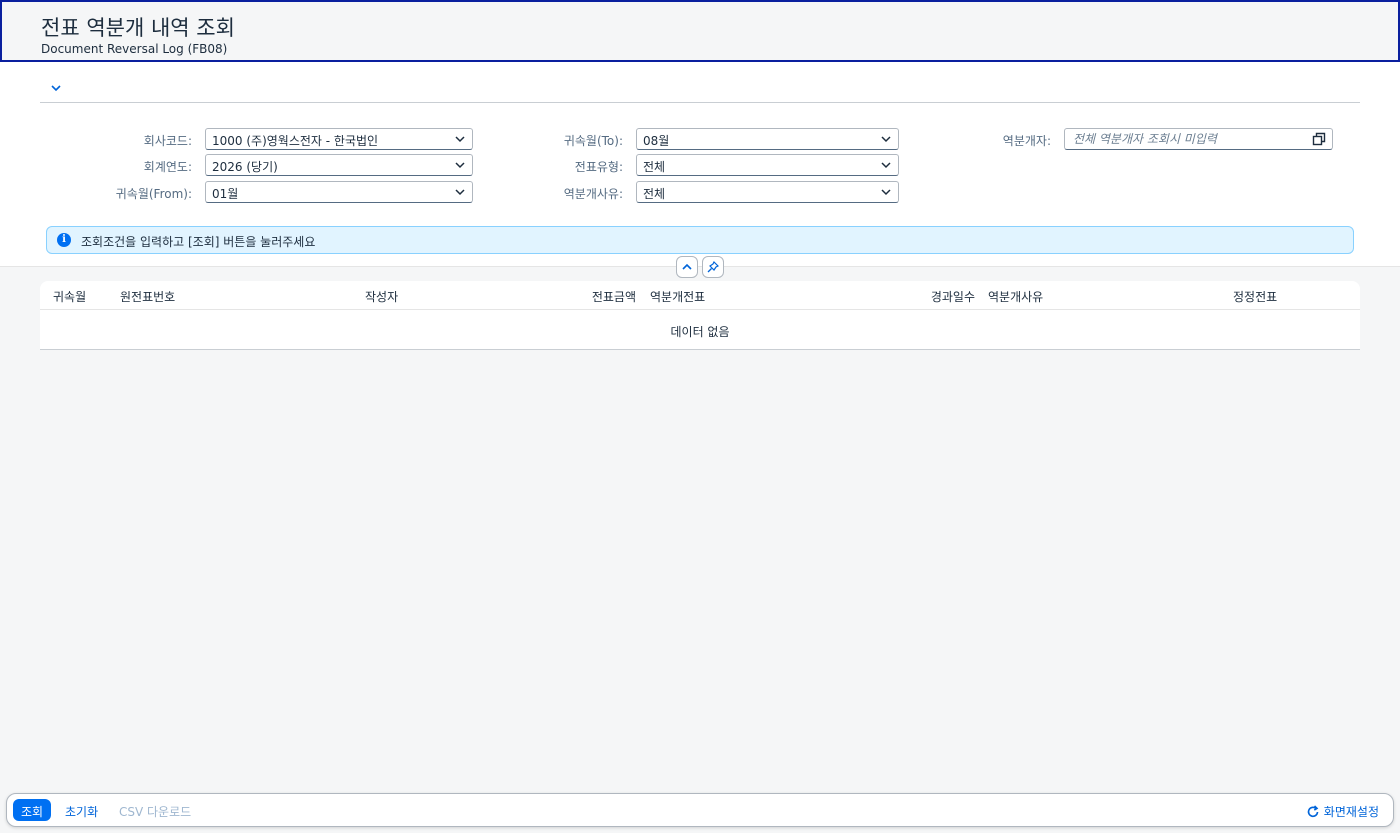 The image size is (1400, 833). What do you see at coordinates (1255, 296) in the screenshot?
I see `column-header-correction-doc: 정정전표` at bounding box center [1255, 296].